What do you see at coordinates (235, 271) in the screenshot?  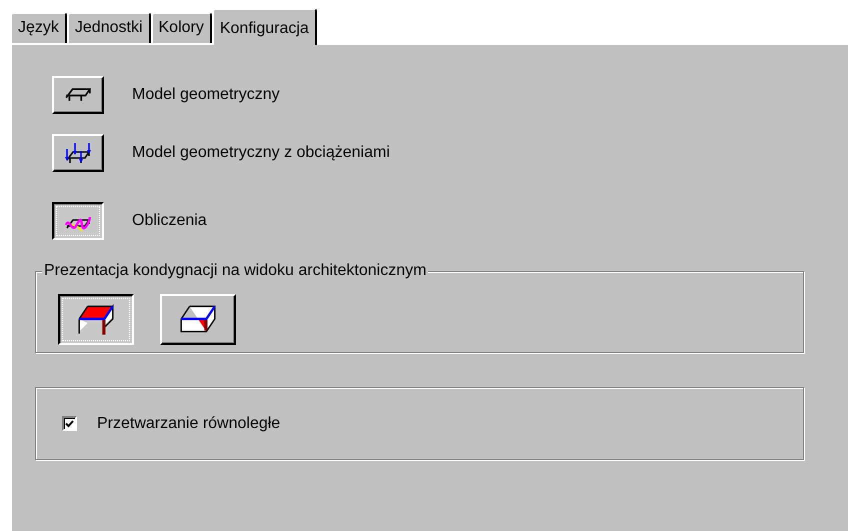 I see `group-title: Prezentacja kondygnacji na widoku architektonicznym` at bounding box center [235, 271].